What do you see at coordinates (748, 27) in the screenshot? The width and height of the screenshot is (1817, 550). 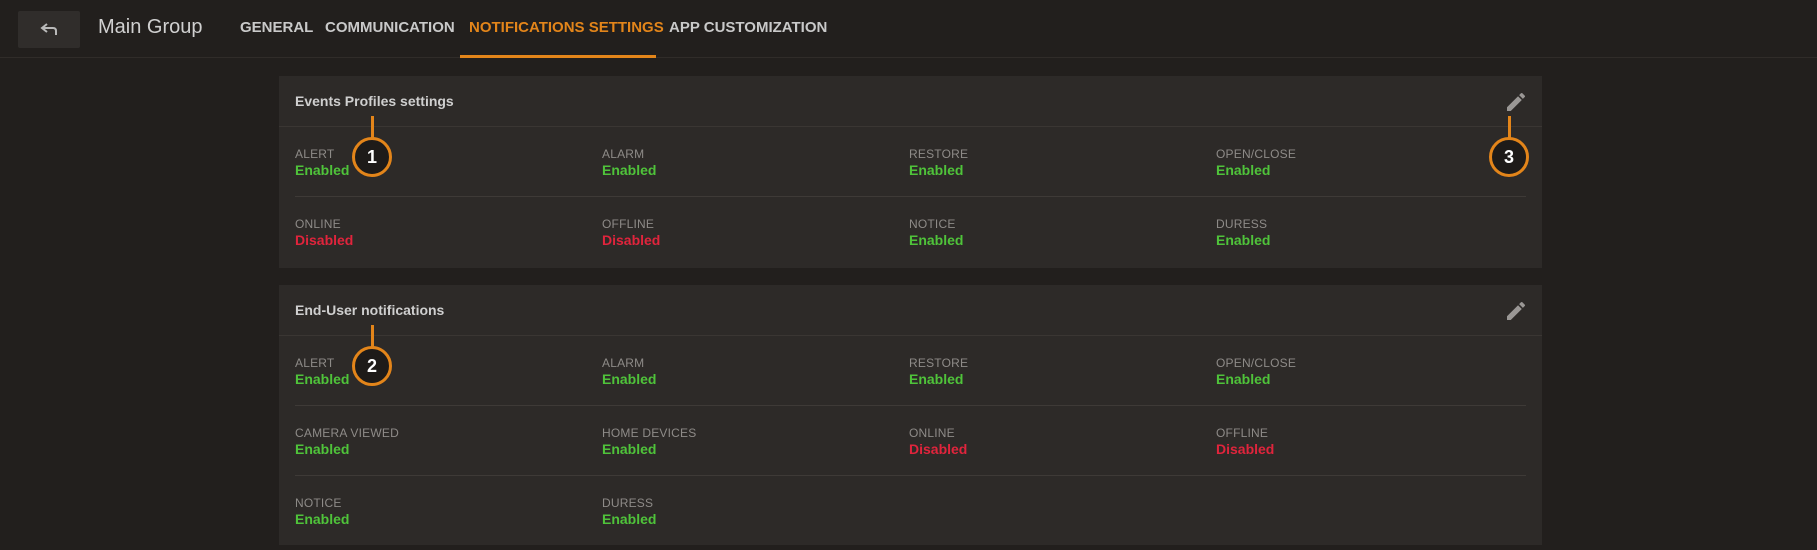 I see `tab-app-customization: APP CUSTOMIZATION` at bounding box center [748, 27].